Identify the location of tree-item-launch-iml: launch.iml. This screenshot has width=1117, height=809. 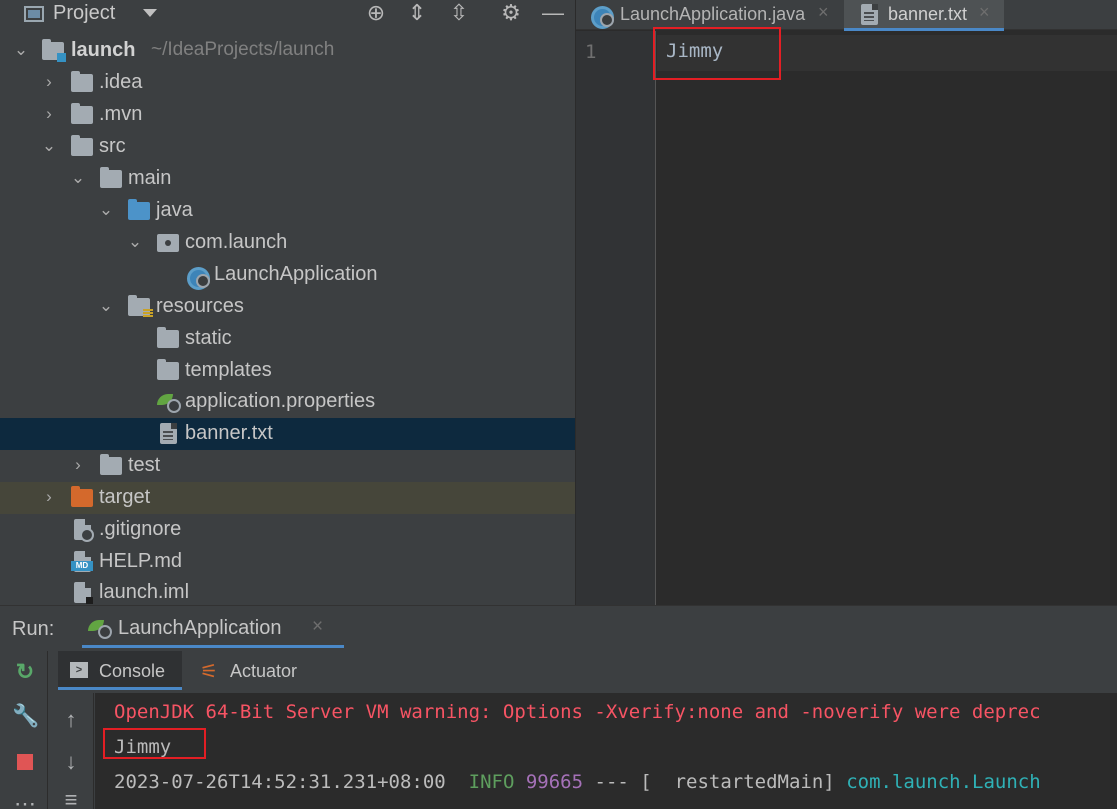
(287, 591).